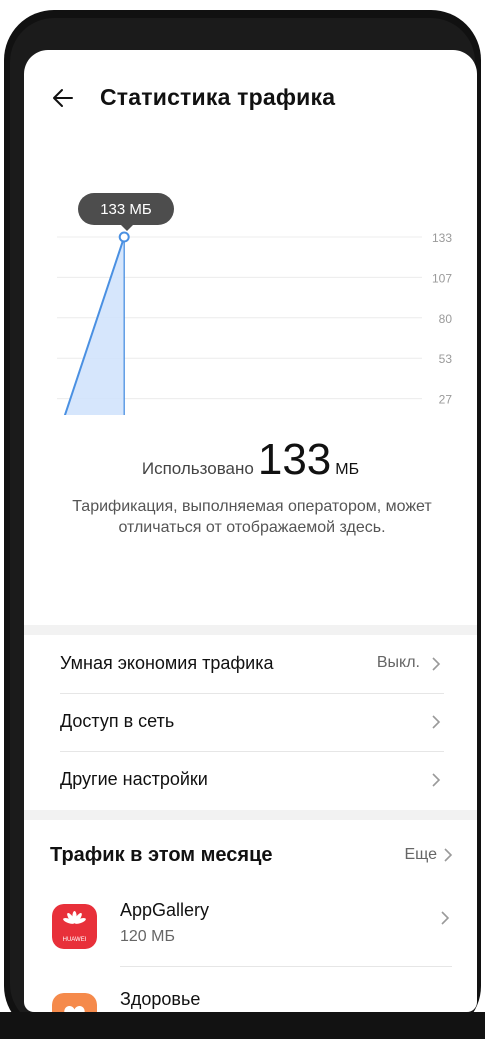 This screenshot has height=1039, width=485. Describe the element at coordinates (197, 468) in the screenshot. I see `usage-label: Использовано` at that location.